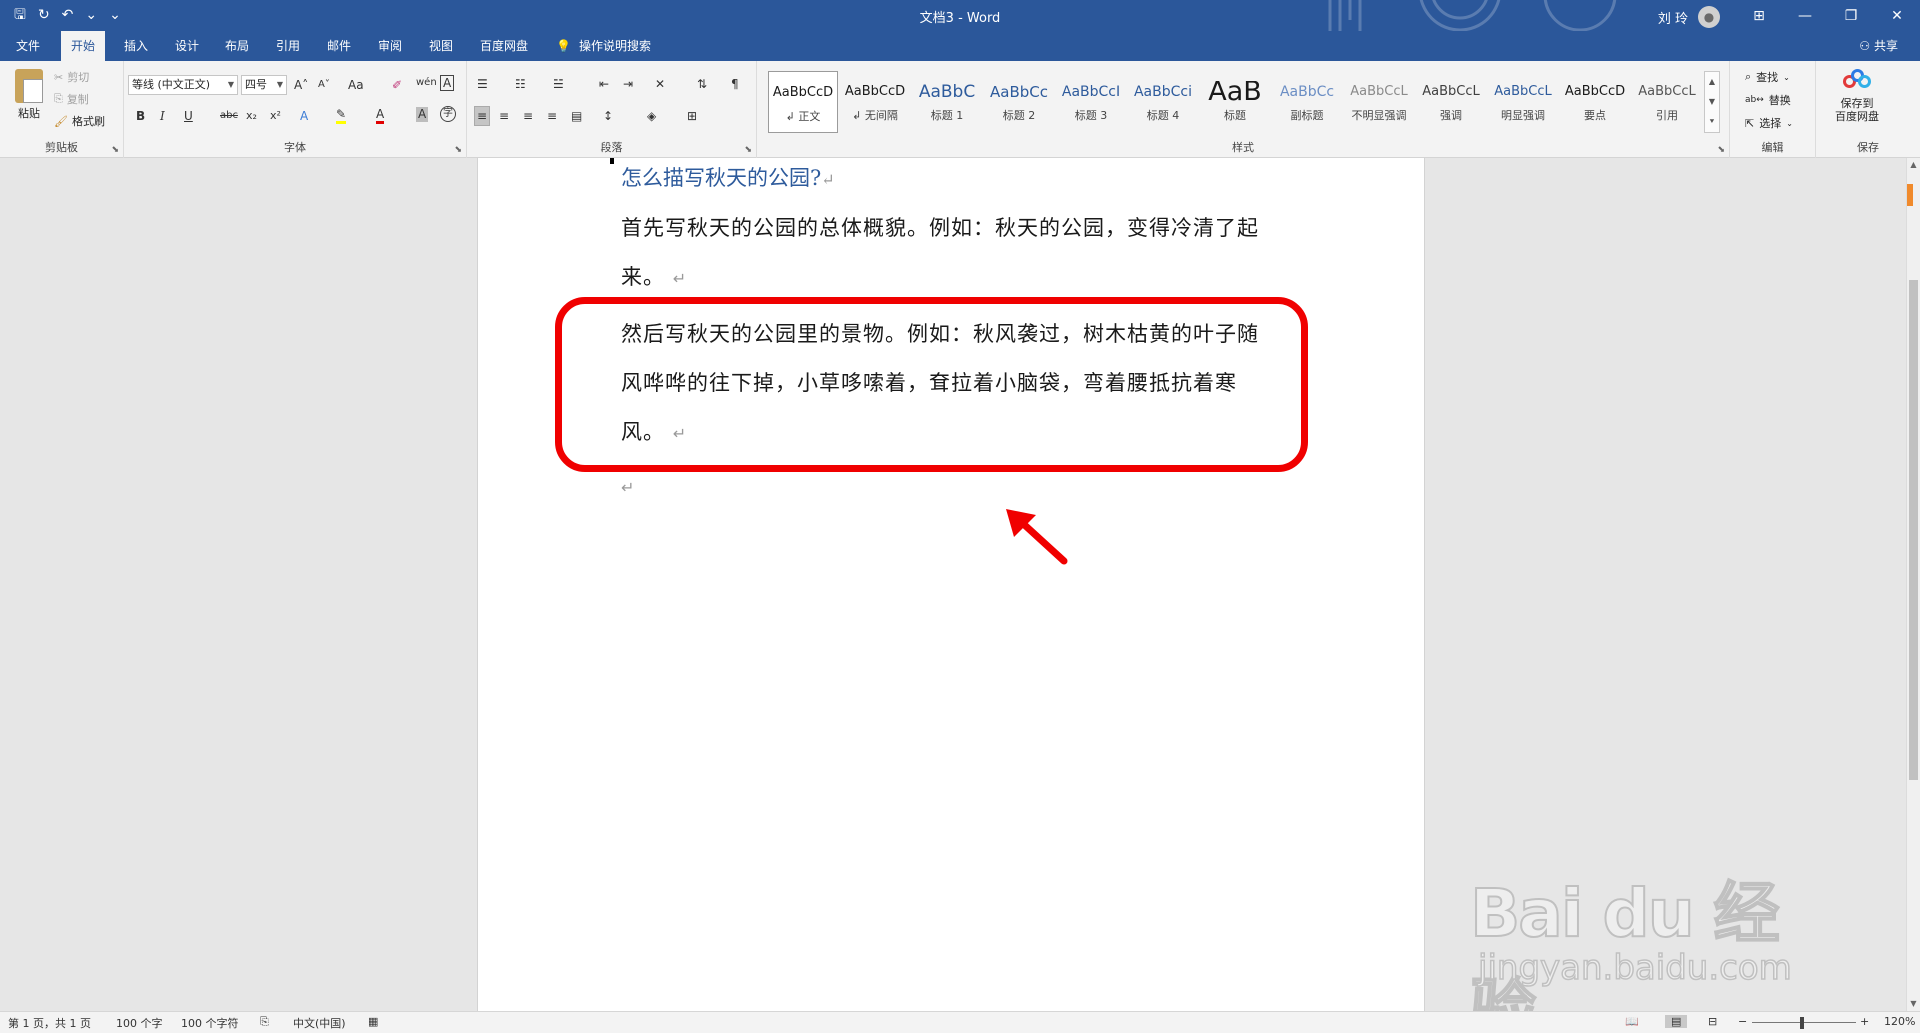  I want to click on scroll-down-icon: ▼, so click(1913, 1004).